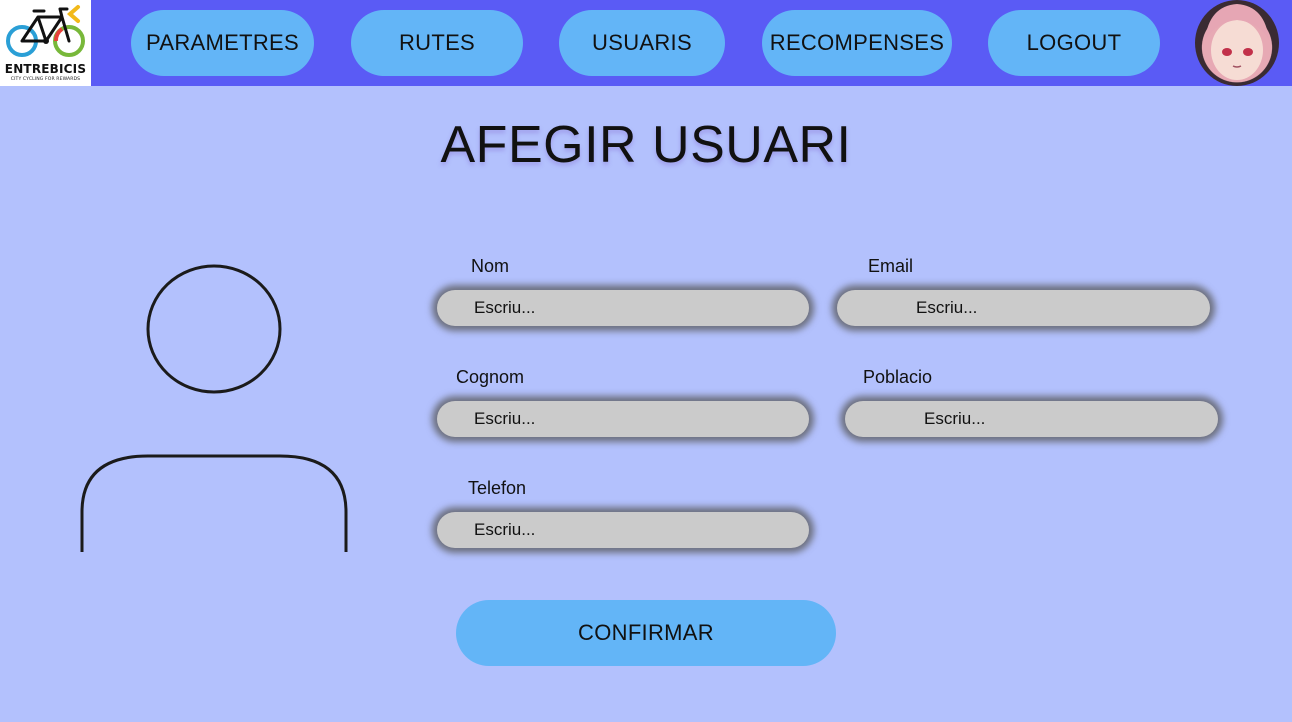 This screenshot has width=1292, height=722. I want to click on email-label: Email, so click(891, 266).